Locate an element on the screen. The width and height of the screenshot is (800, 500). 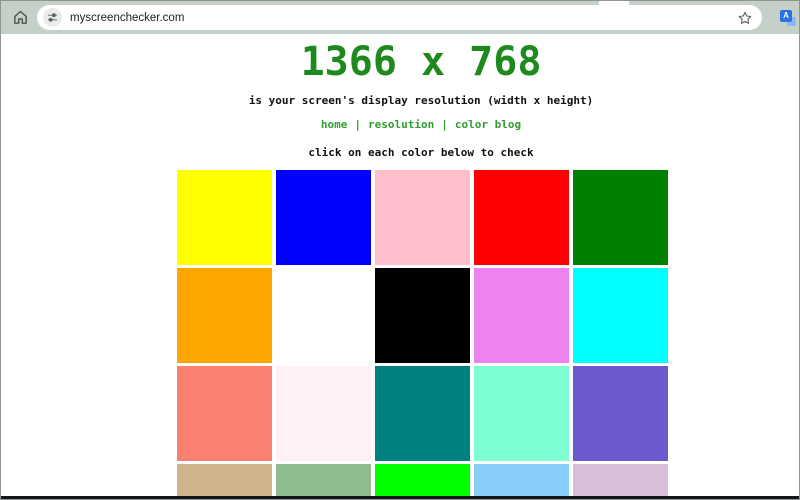
color-swatch-blue is located at coordinates (323, 217).